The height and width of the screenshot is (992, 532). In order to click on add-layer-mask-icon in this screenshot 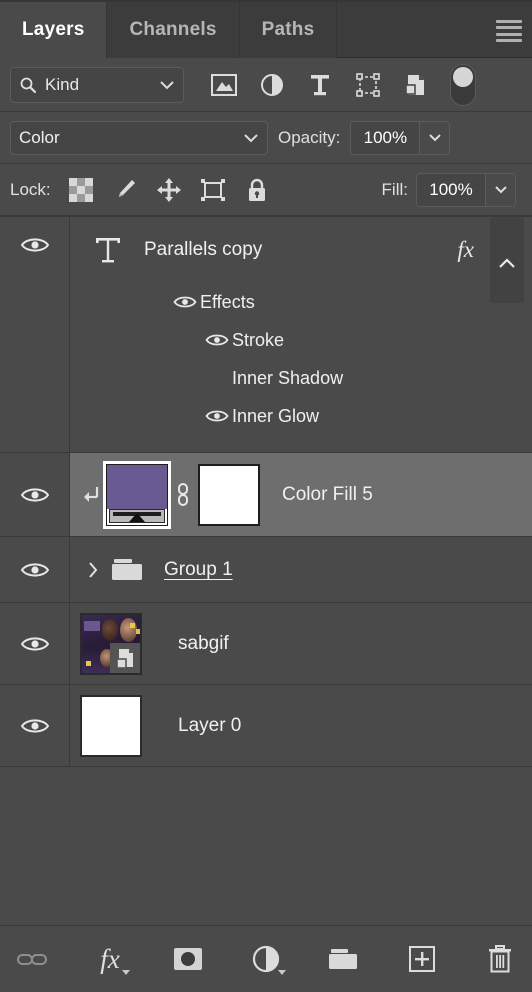, I will do `click(188, 959)`.